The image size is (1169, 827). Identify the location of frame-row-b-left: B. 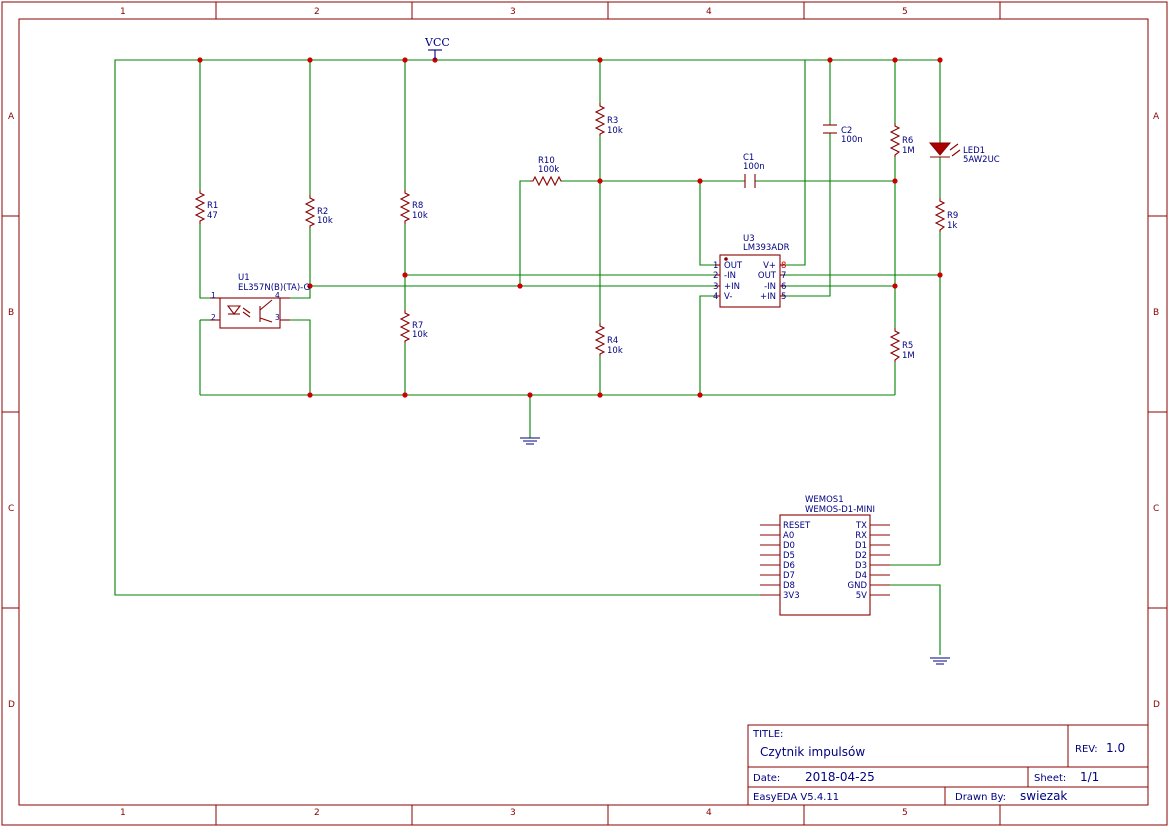
(11, 313).